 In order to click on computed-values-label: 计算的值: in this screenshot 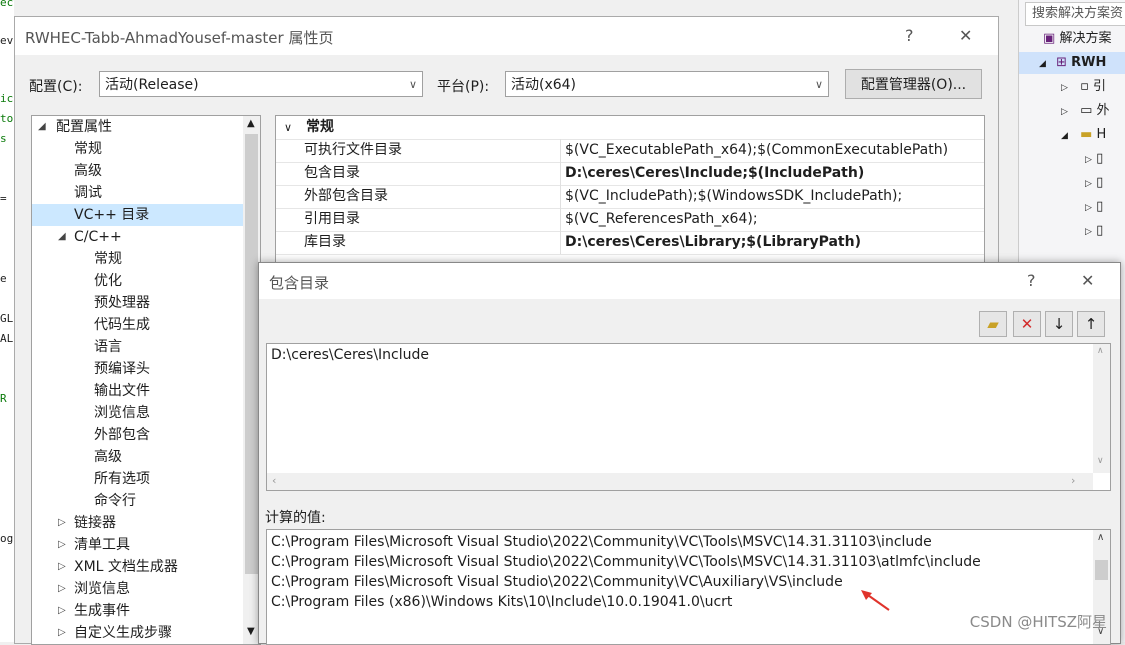, I will do `click(295, 518)`.